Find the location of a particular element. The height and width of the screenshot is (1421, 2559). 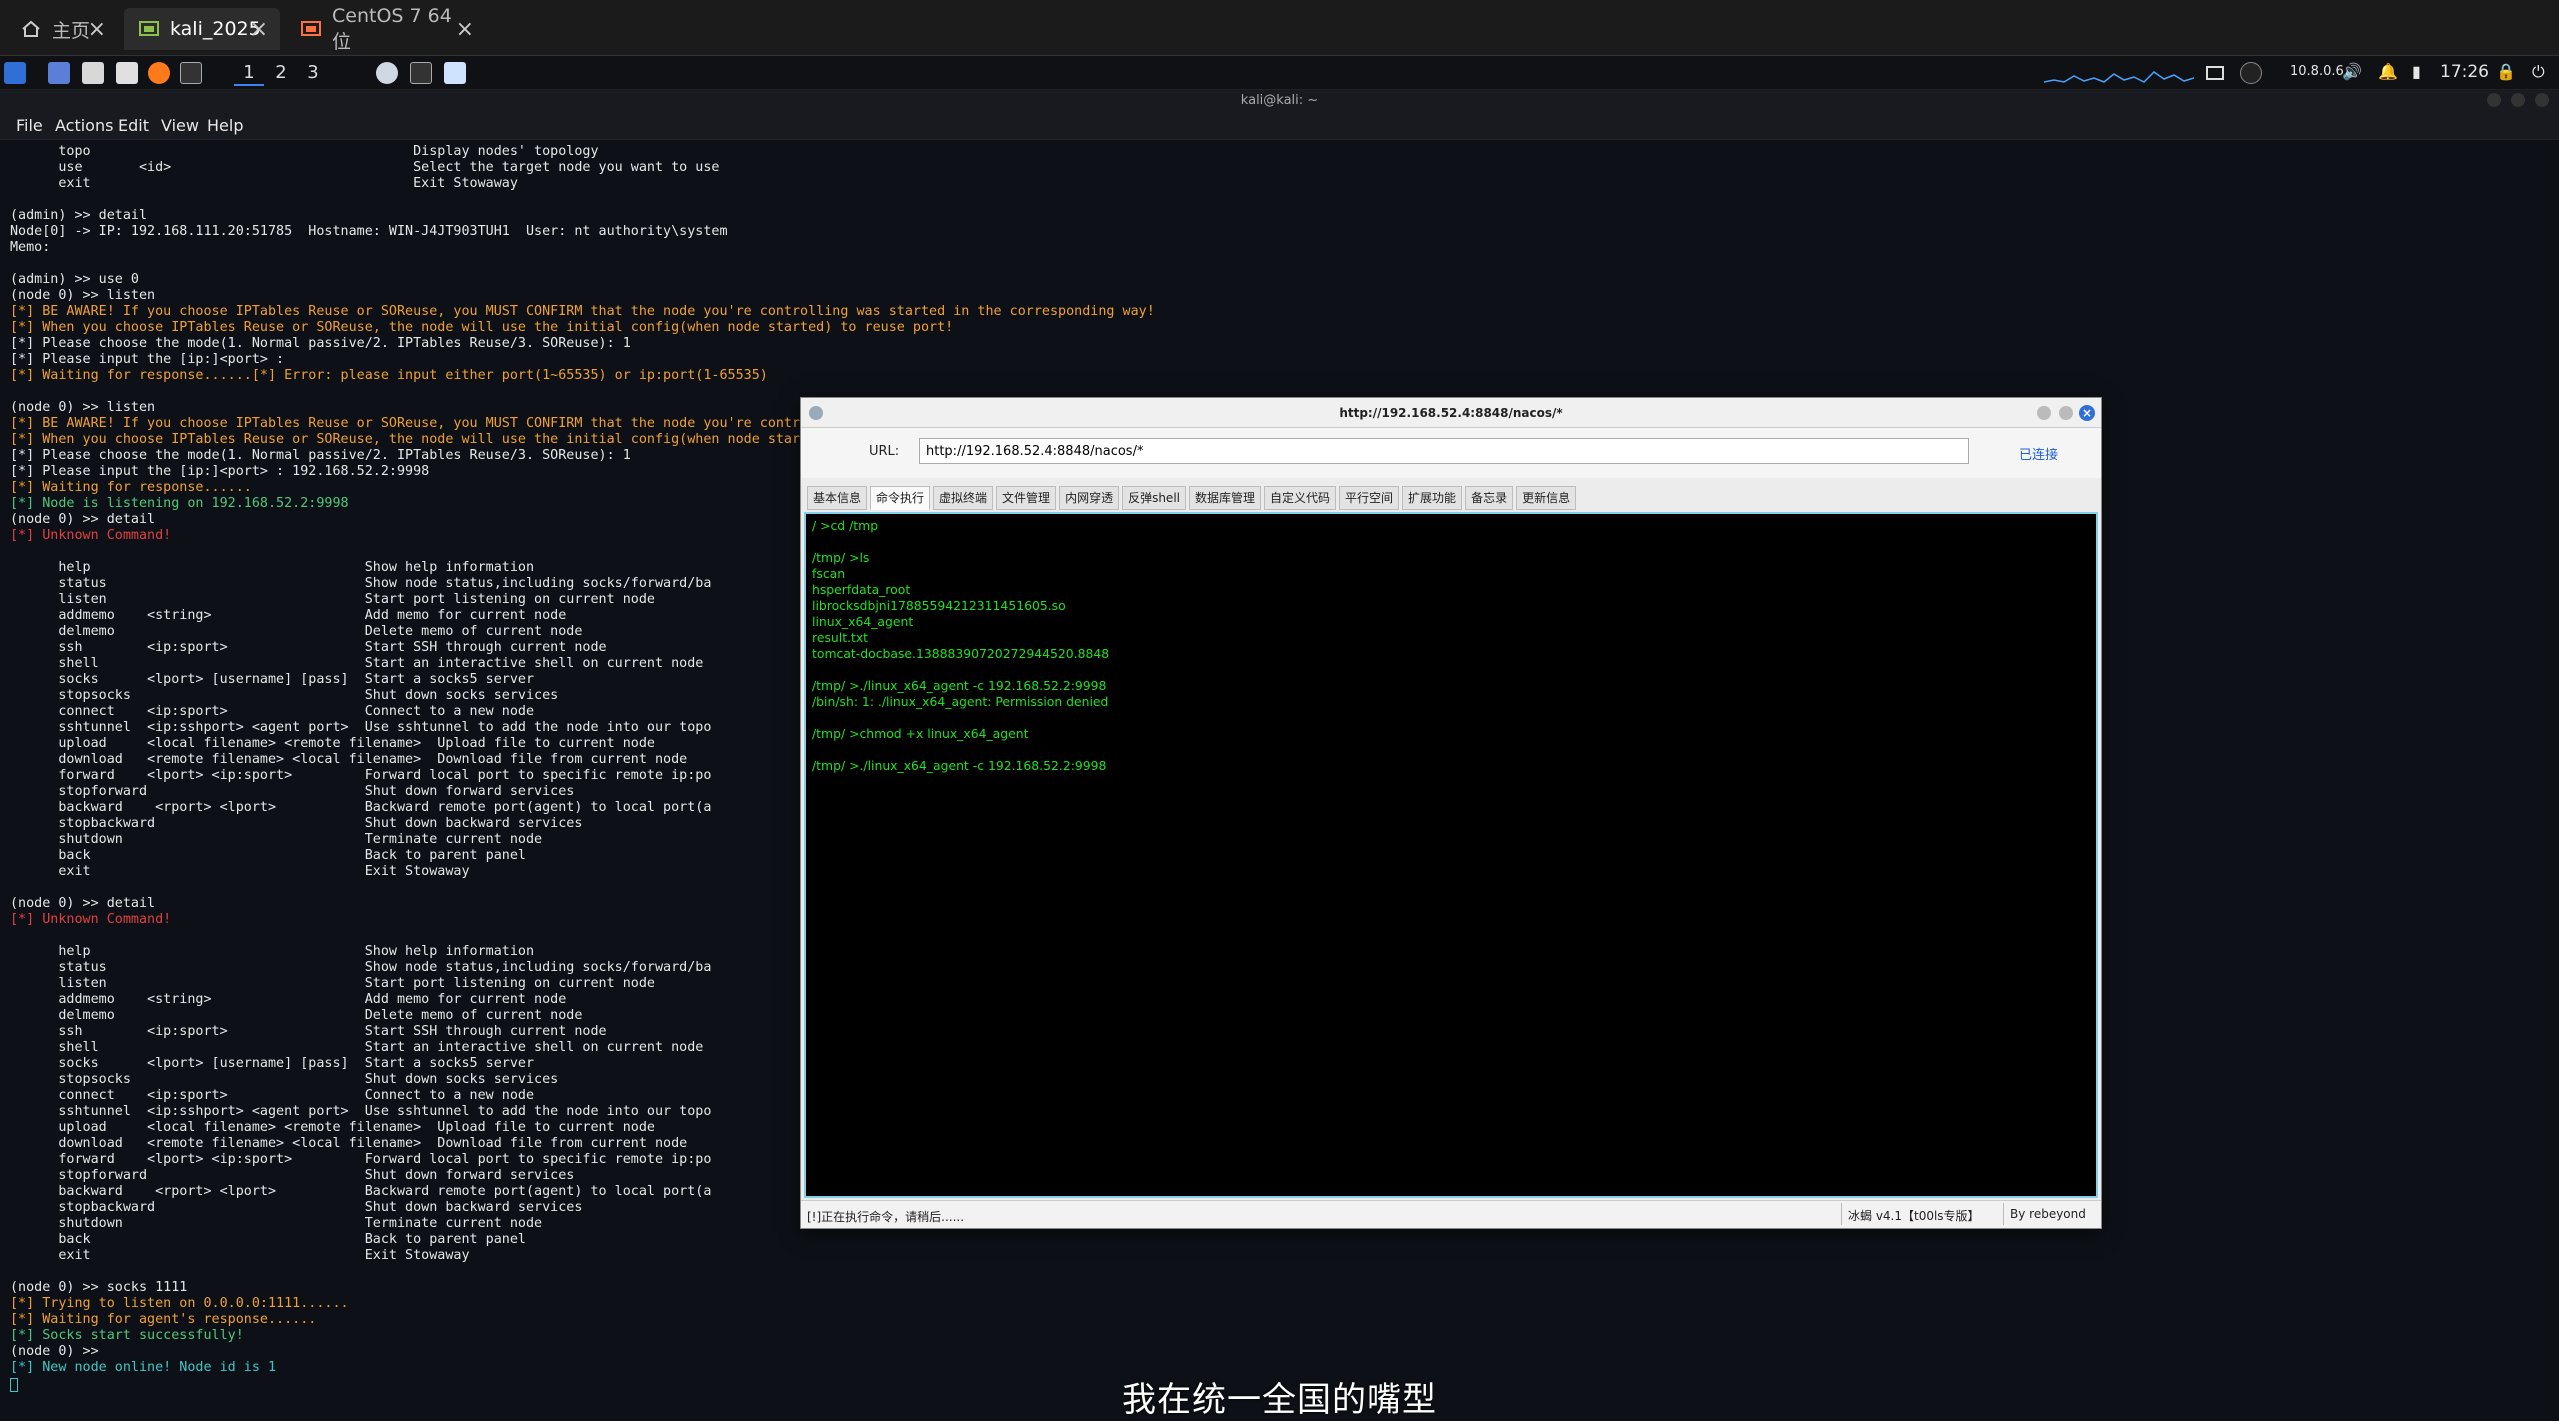

console-line: result.txt is located at coordinates (840, 637).